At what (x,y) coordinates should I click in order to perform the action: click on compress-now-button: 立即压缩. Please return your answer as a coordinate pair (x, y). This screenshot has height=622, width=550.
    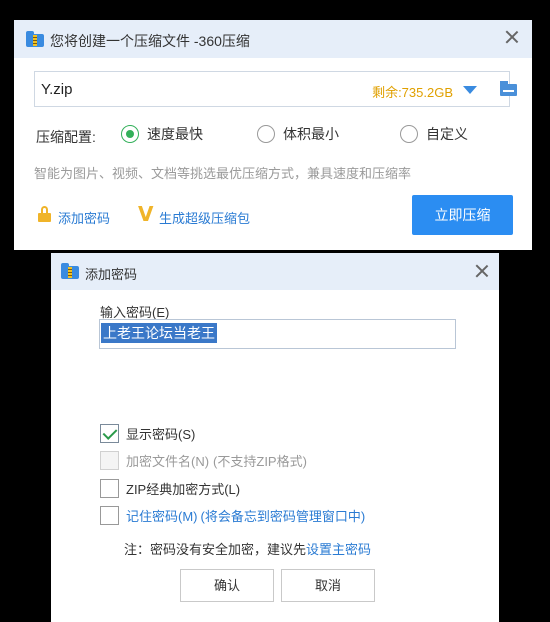
    Looking at the image, I should click on (462, 215).